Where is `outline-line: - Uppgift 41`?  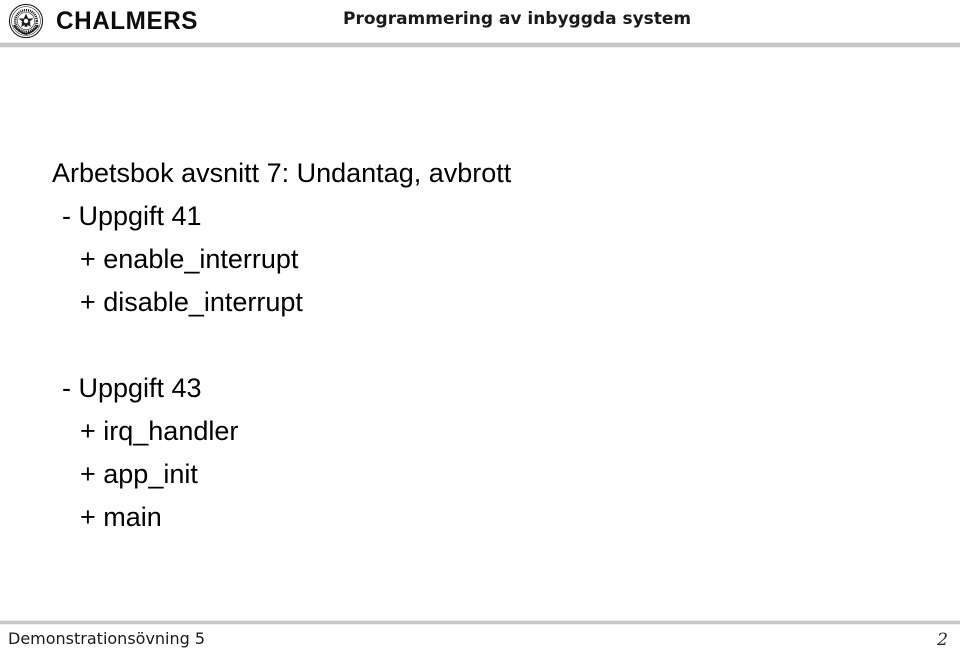 outline-line: - Uppgift 41 is located at coordinates (132, 216).